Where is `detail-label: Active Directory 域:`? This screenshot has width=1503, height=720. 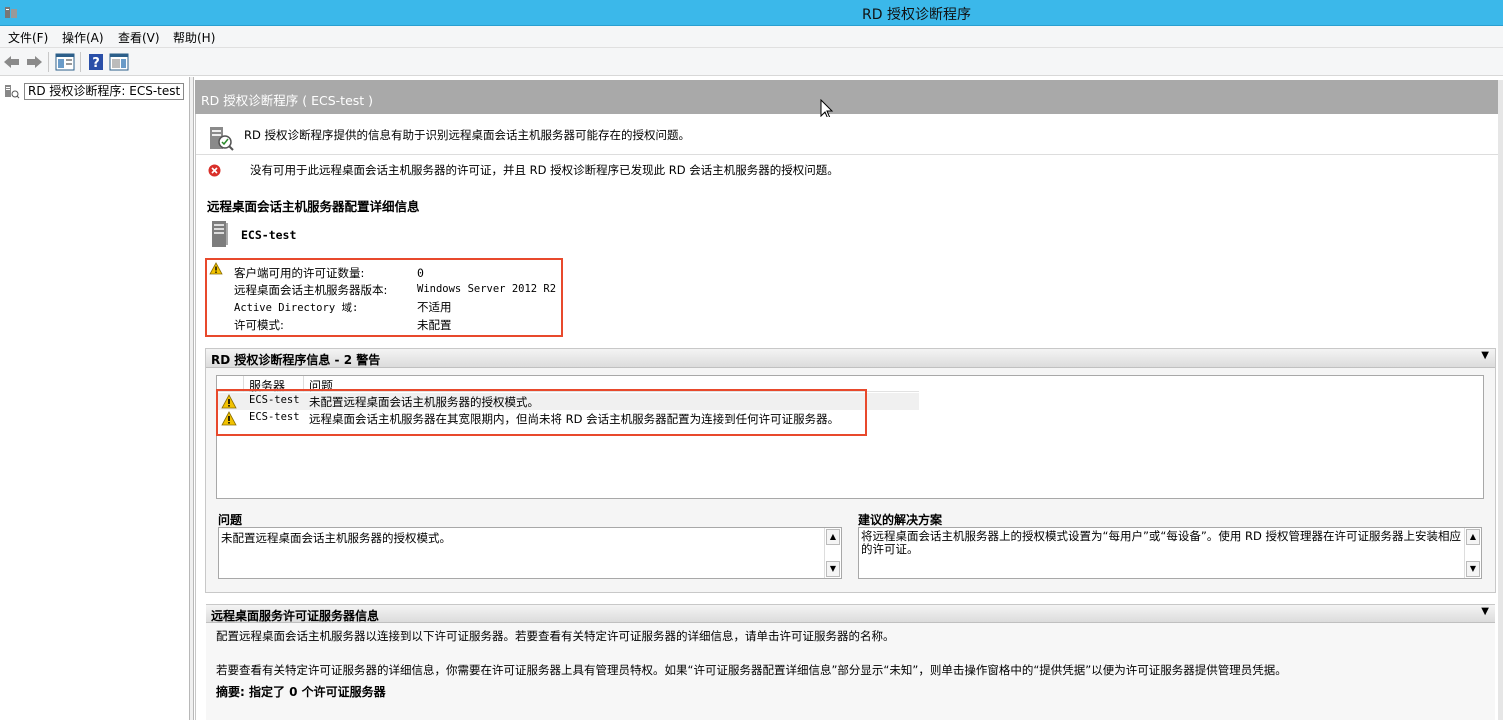 detail-label: Active Directory 域: is located at coordinates (296, 308).